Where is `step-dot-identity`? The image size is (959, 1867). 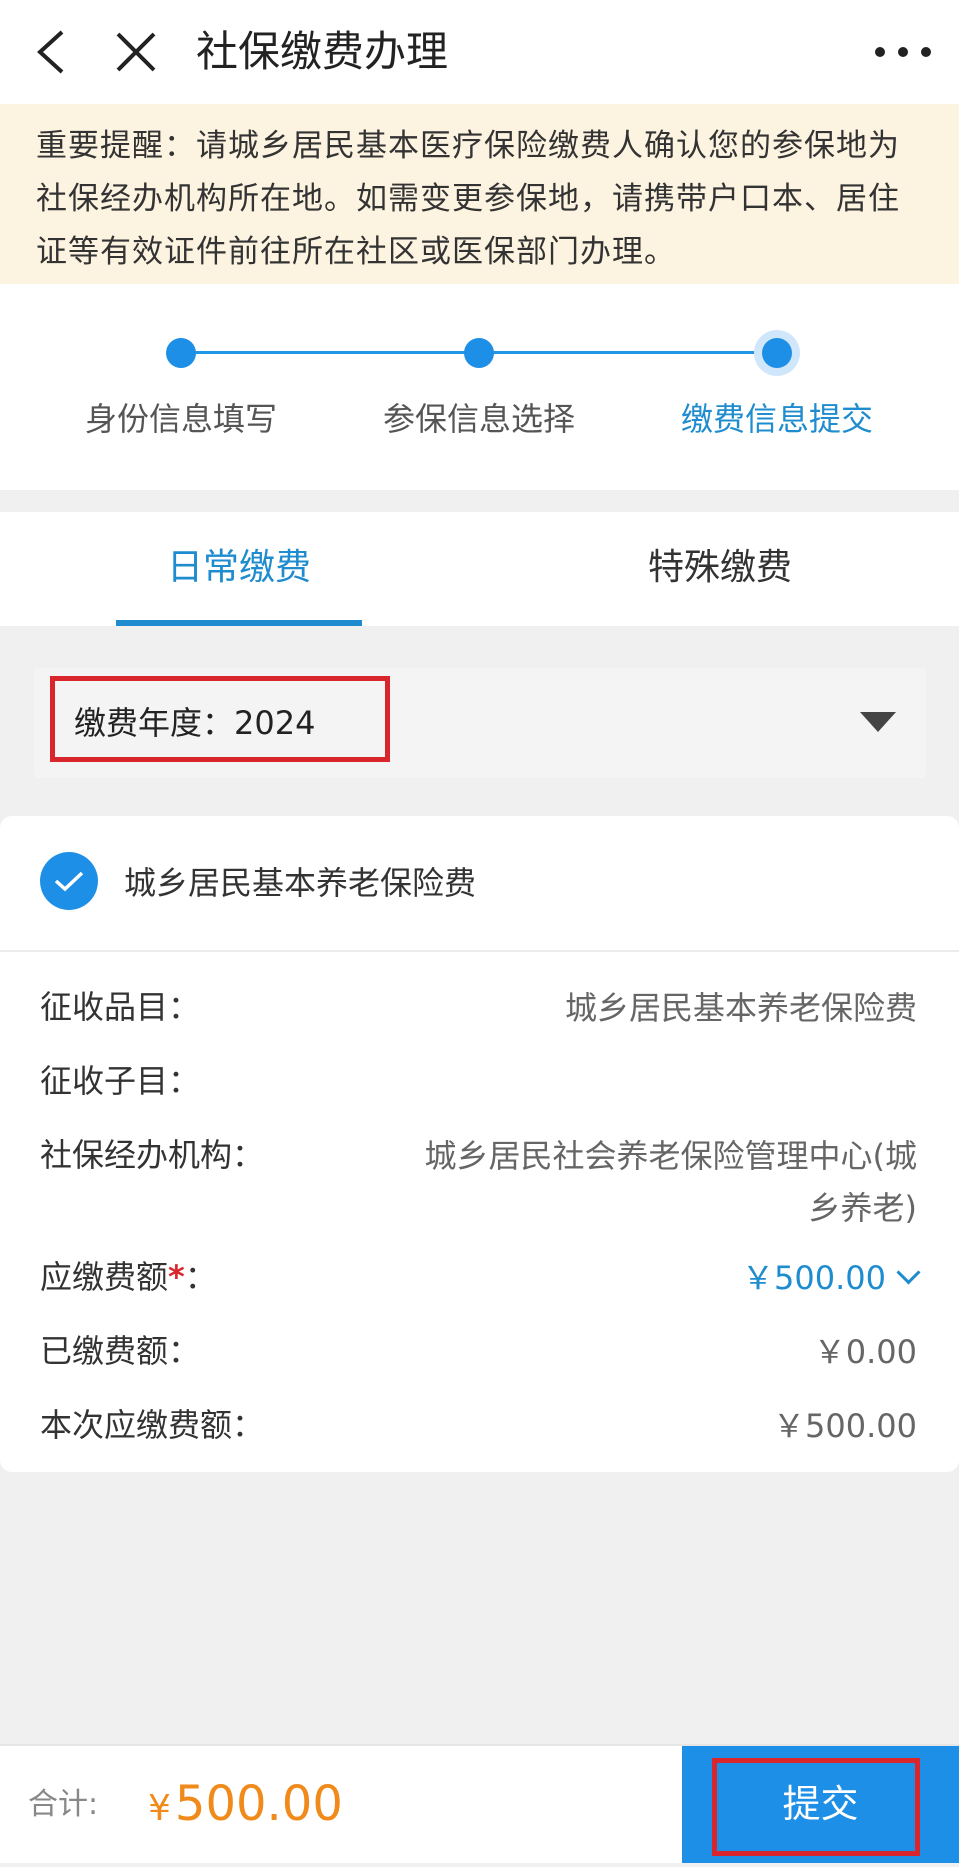
step-dot-identity is located at coordinates (181, 353).